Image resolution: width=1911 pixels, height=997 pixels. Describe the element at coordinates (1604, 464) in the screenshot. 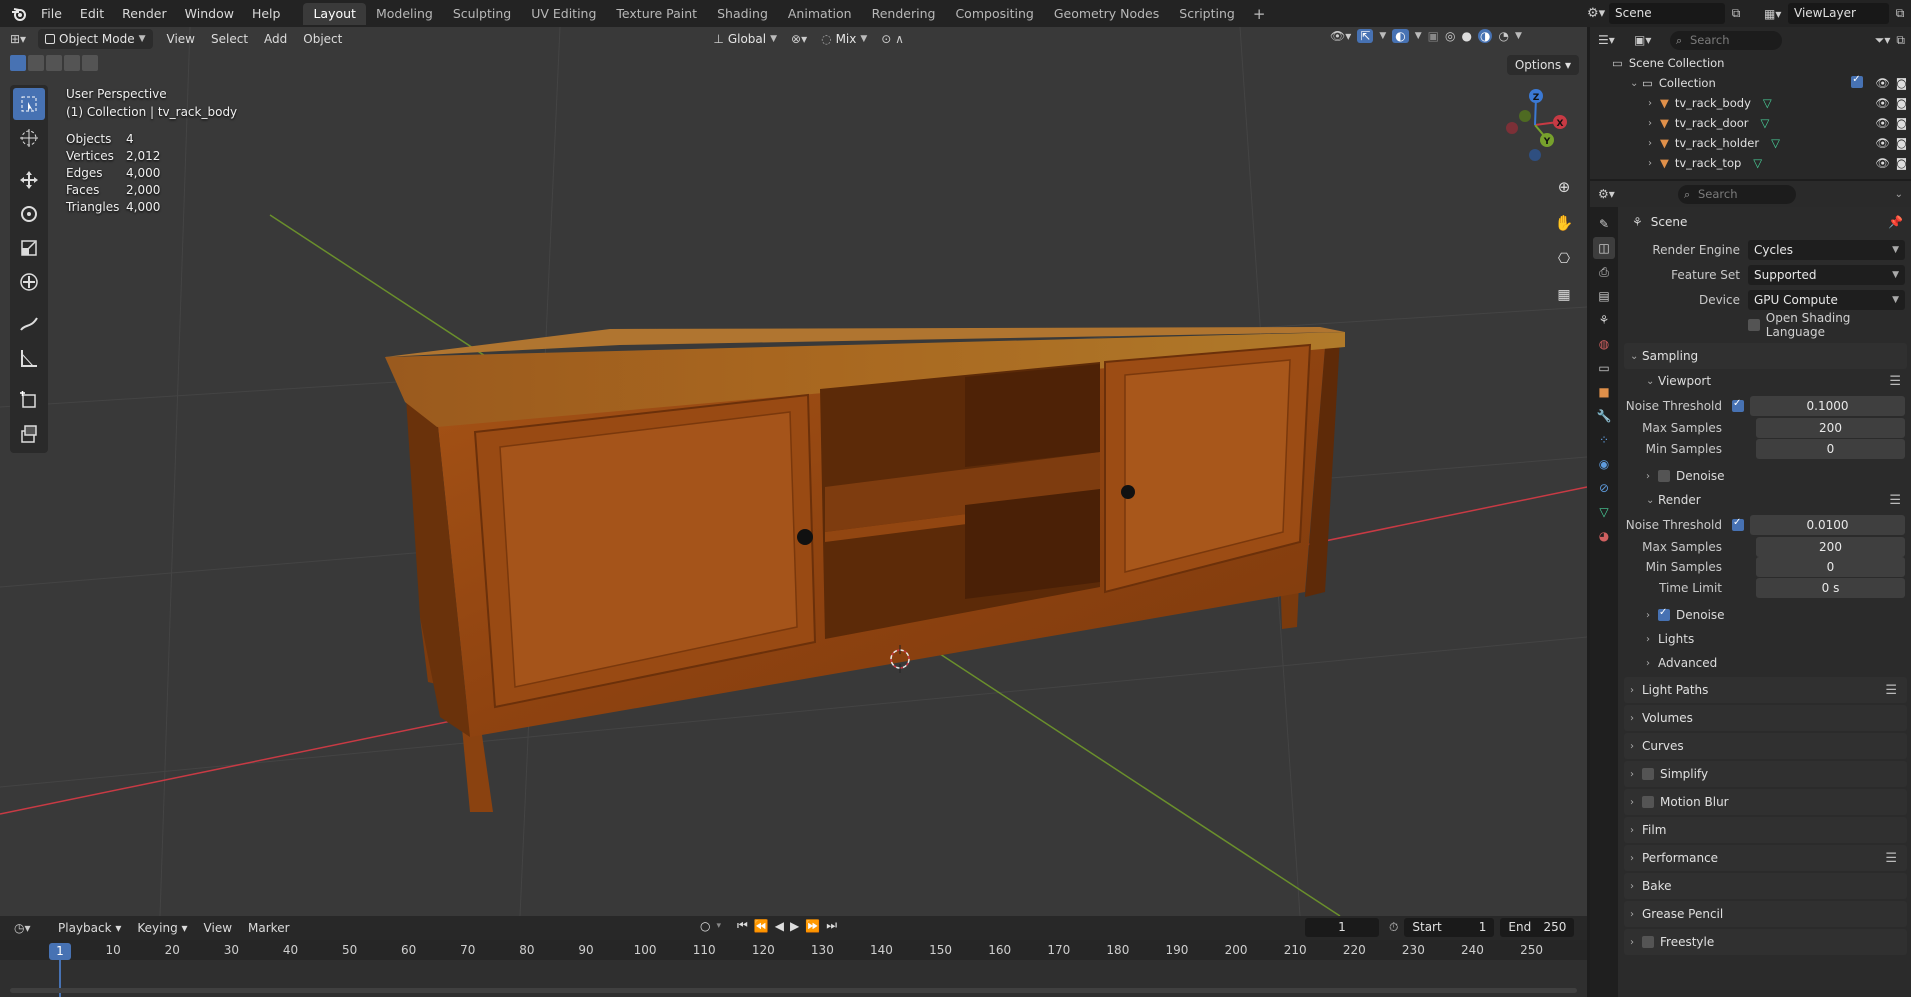

I see `physics-tab-icon: ◉` at that location.